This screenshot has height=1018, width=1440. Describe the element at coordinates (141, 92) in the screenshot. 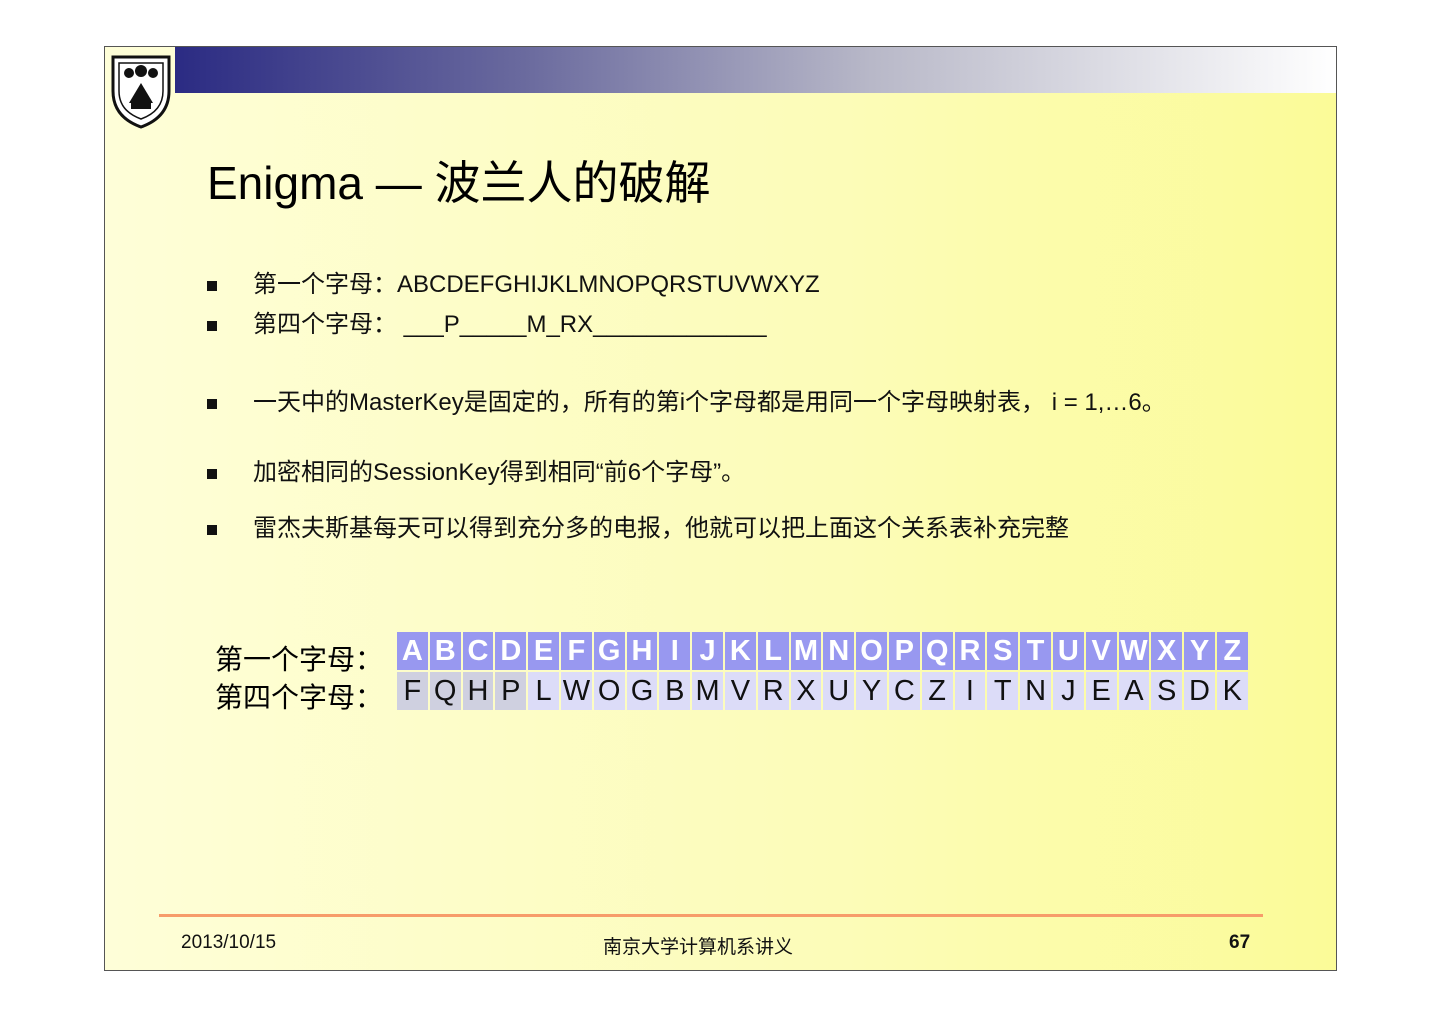

I see `university-crest-logo` at that location.